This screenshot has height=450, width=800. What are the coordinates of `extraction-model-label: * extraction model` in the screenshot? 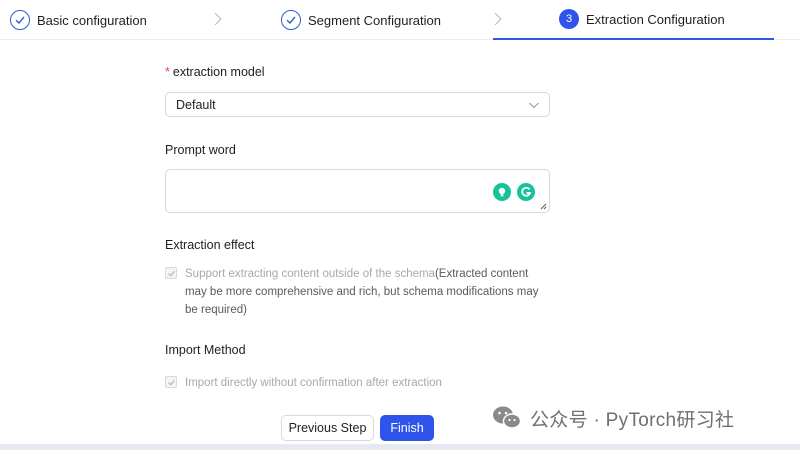 It's located at (215, 72).